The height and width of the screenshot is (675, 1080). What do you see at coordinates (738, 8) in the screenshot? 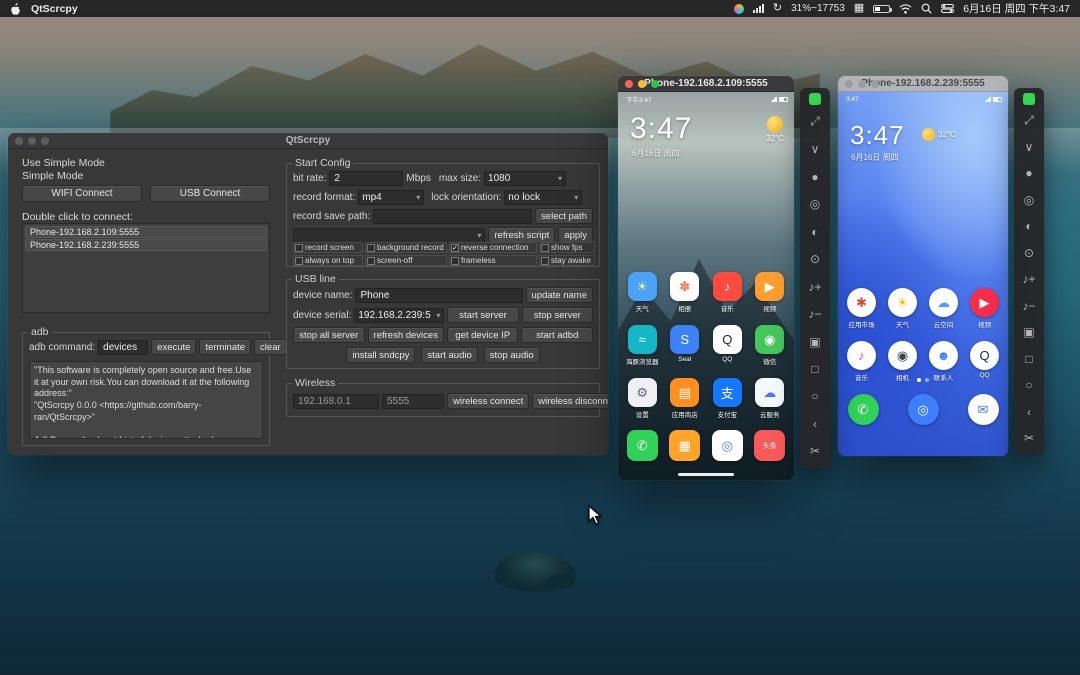
I see `status-app-icon` at bounding box center [738, 8].